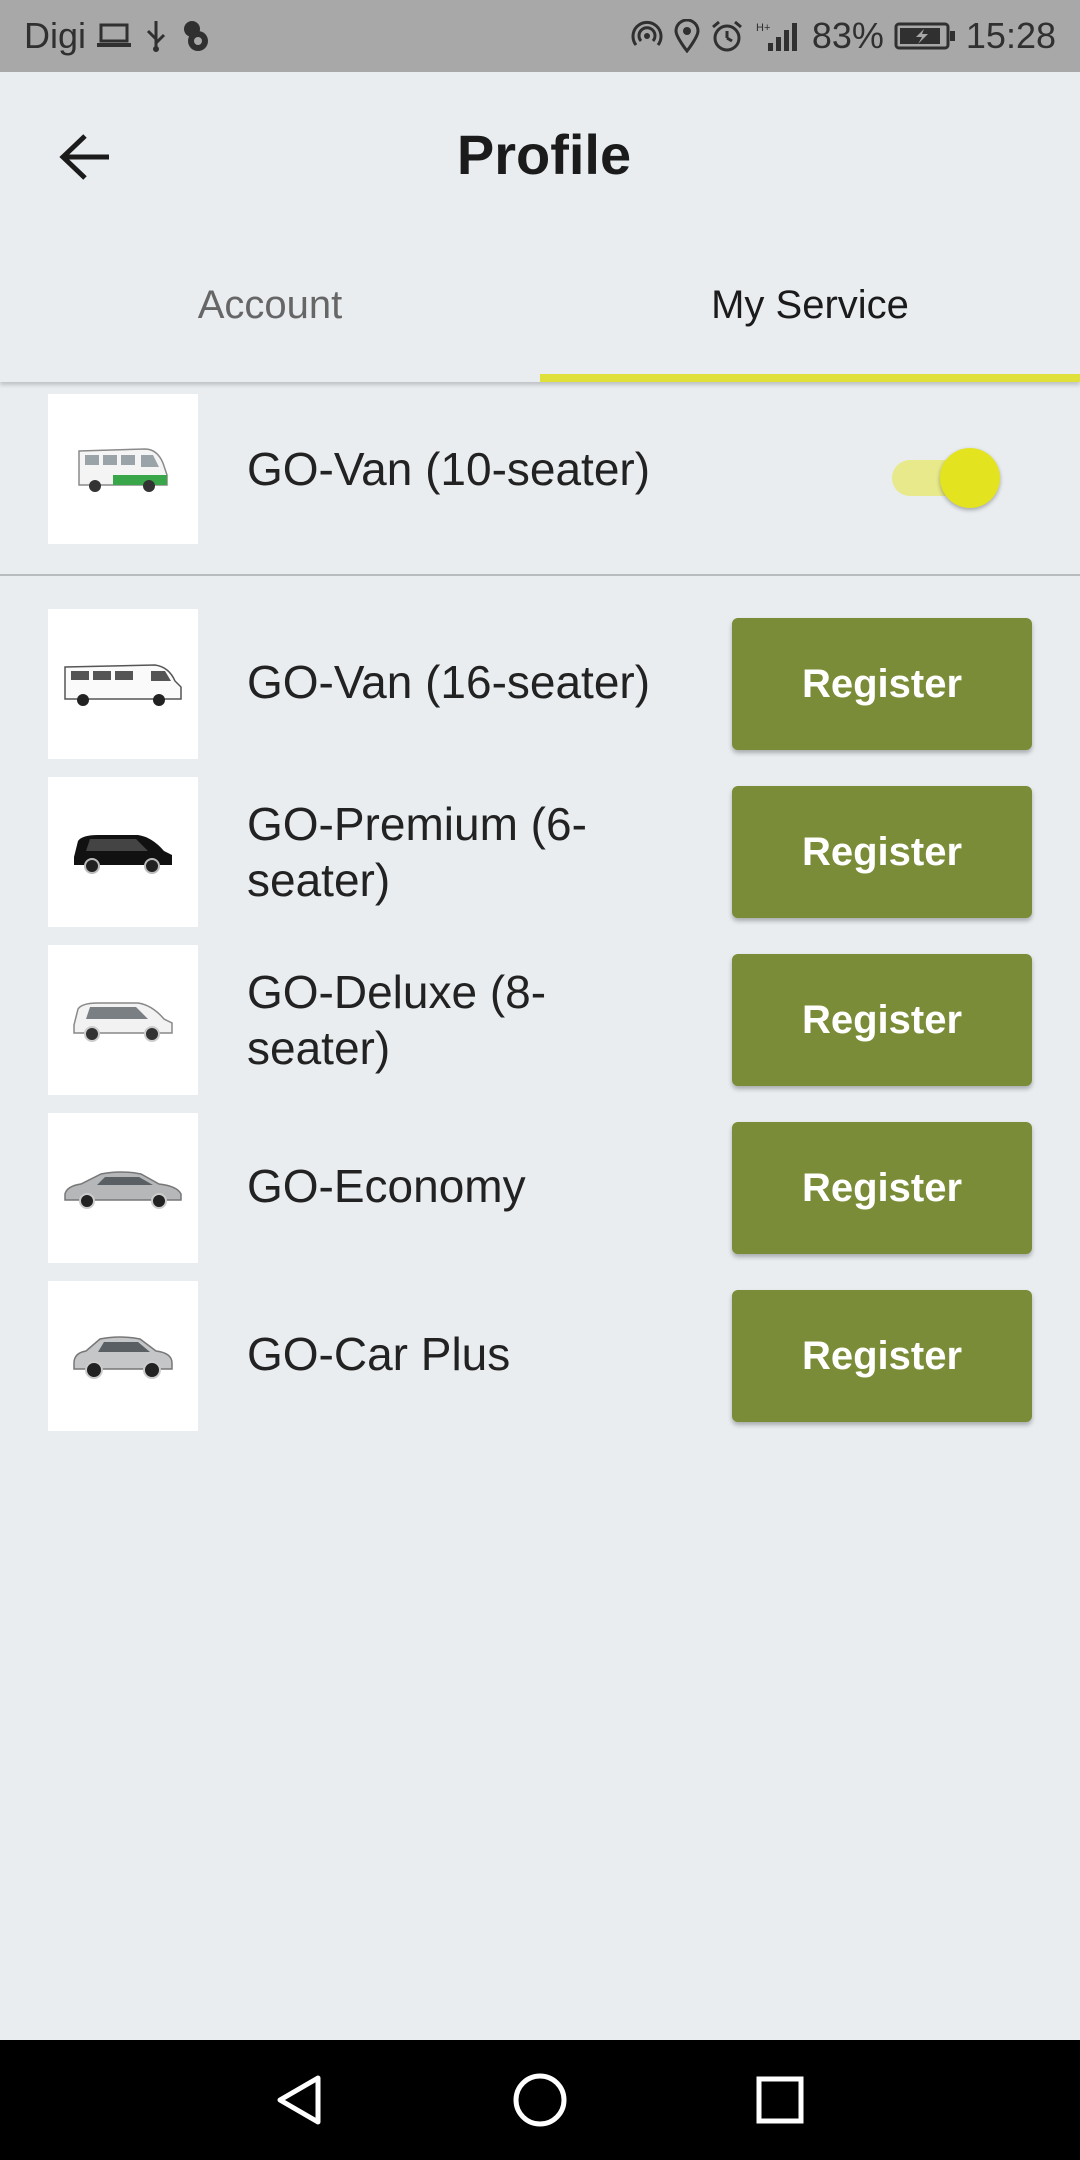 This screenshot has width=1080, height=2160. What do you see at coordinates (379, 1354) in the screenshot?
I see `service-name: GO-Car Plus` at bounding box center [379, 1354].